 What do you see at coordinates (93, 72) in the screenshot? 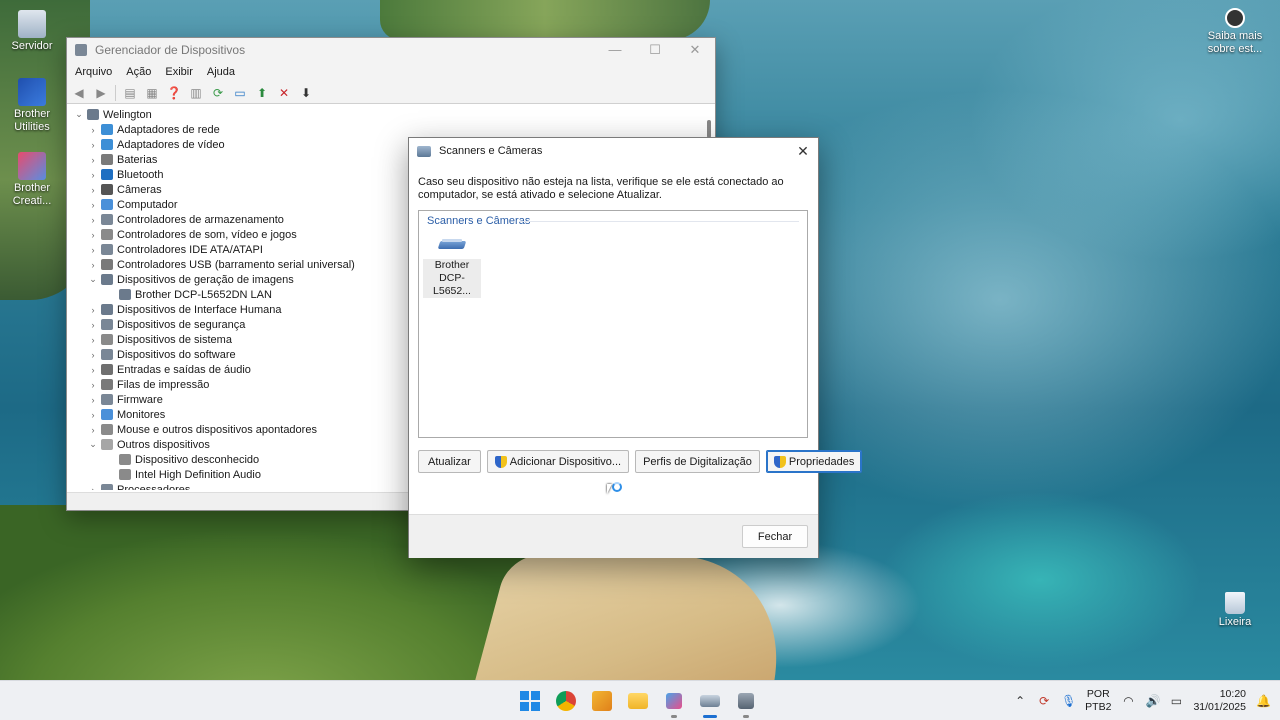
I see `menu-arquivo: Arquivo` at bounding box center [93, 72].